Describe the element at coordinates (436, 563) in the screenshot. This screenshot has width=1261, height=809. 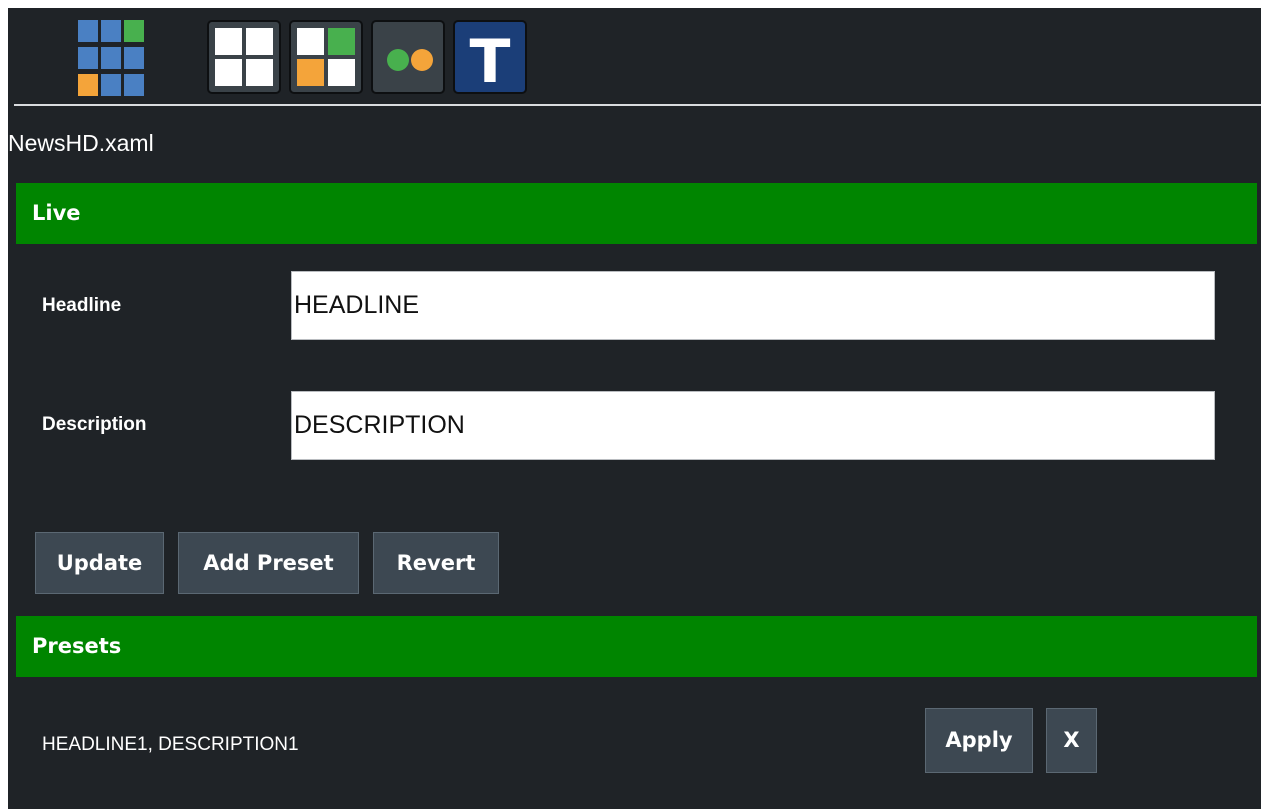
I see `revert-button: Revert` at that location.